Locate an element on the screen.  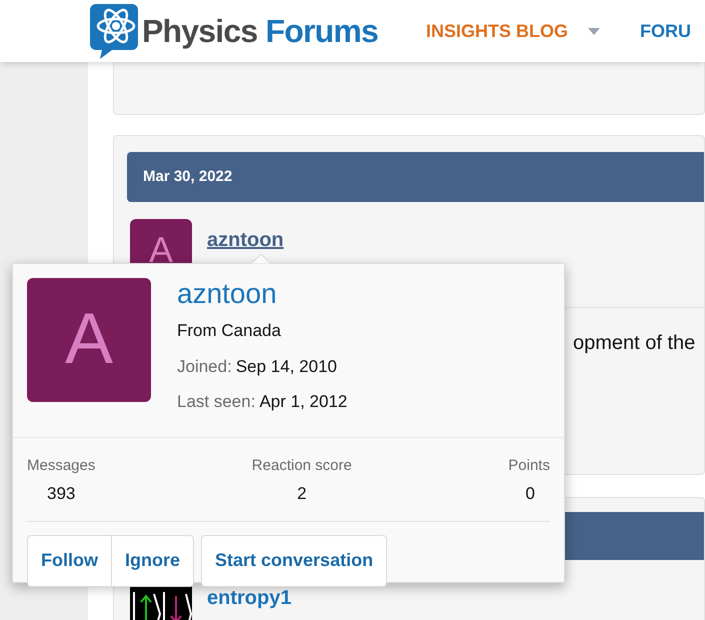
action-button: Follow is located at coordinates (69, 561).